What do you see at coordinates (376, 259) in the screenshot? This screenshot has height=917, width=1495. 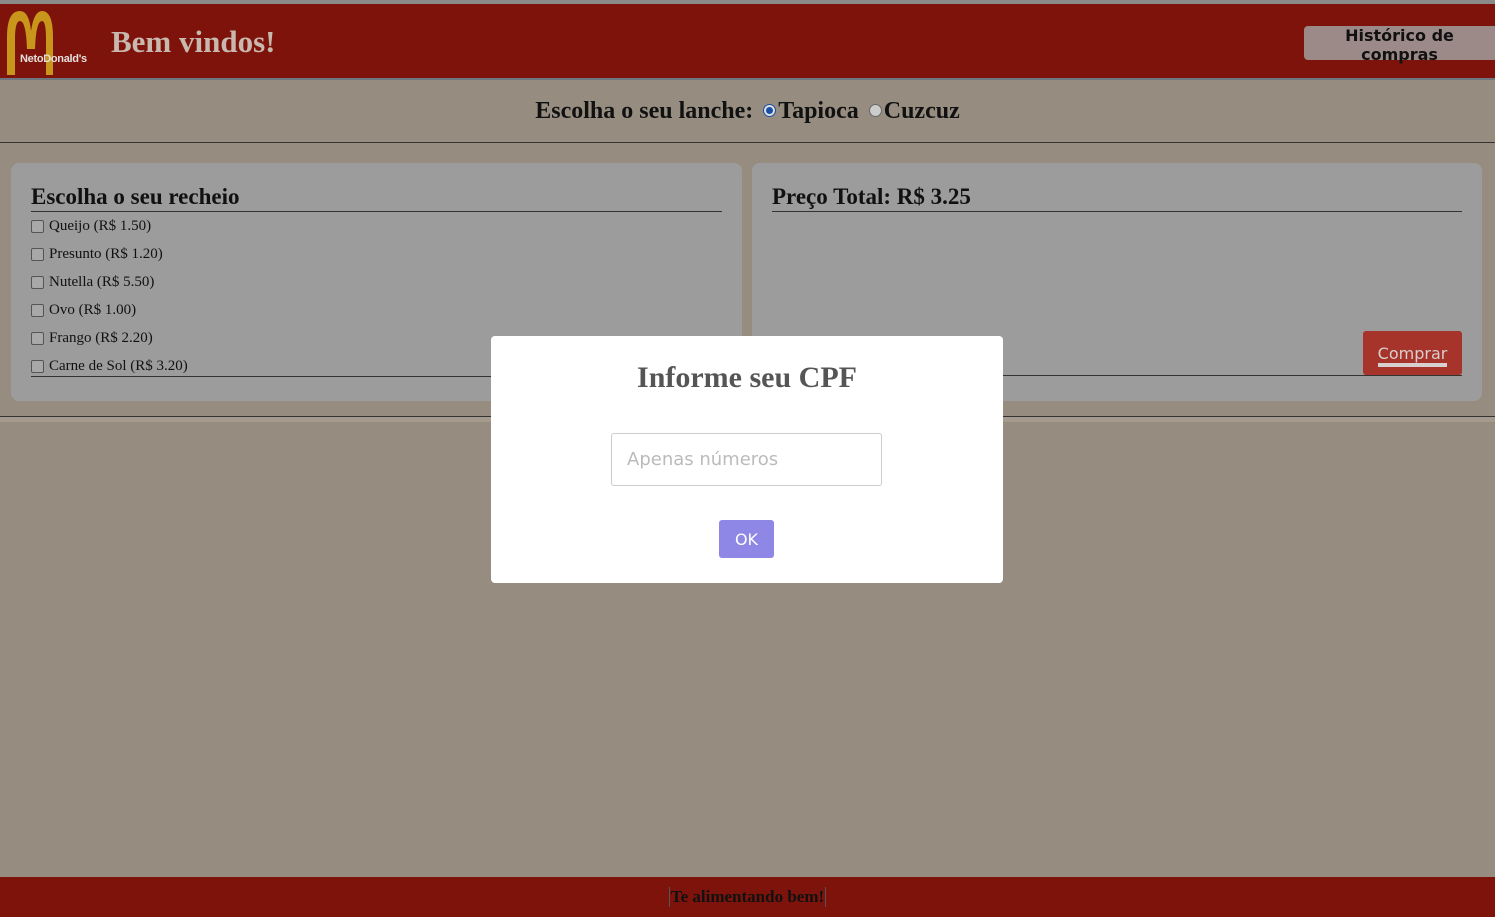 I see `filling-item-presunto: Presunto (R$ 1.20)` at bounding box center [376, 259].